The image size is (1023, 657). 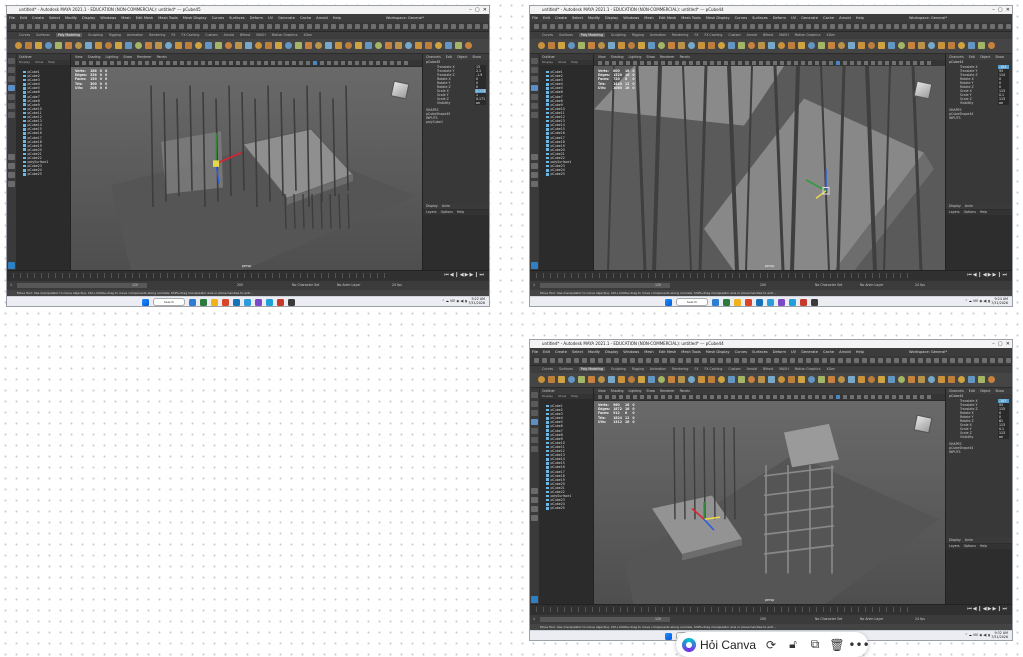 What do you see at coordinates (286, 18) in the screenshot?
I see `menu-generate: Generate` at bounding box center [286, 18].